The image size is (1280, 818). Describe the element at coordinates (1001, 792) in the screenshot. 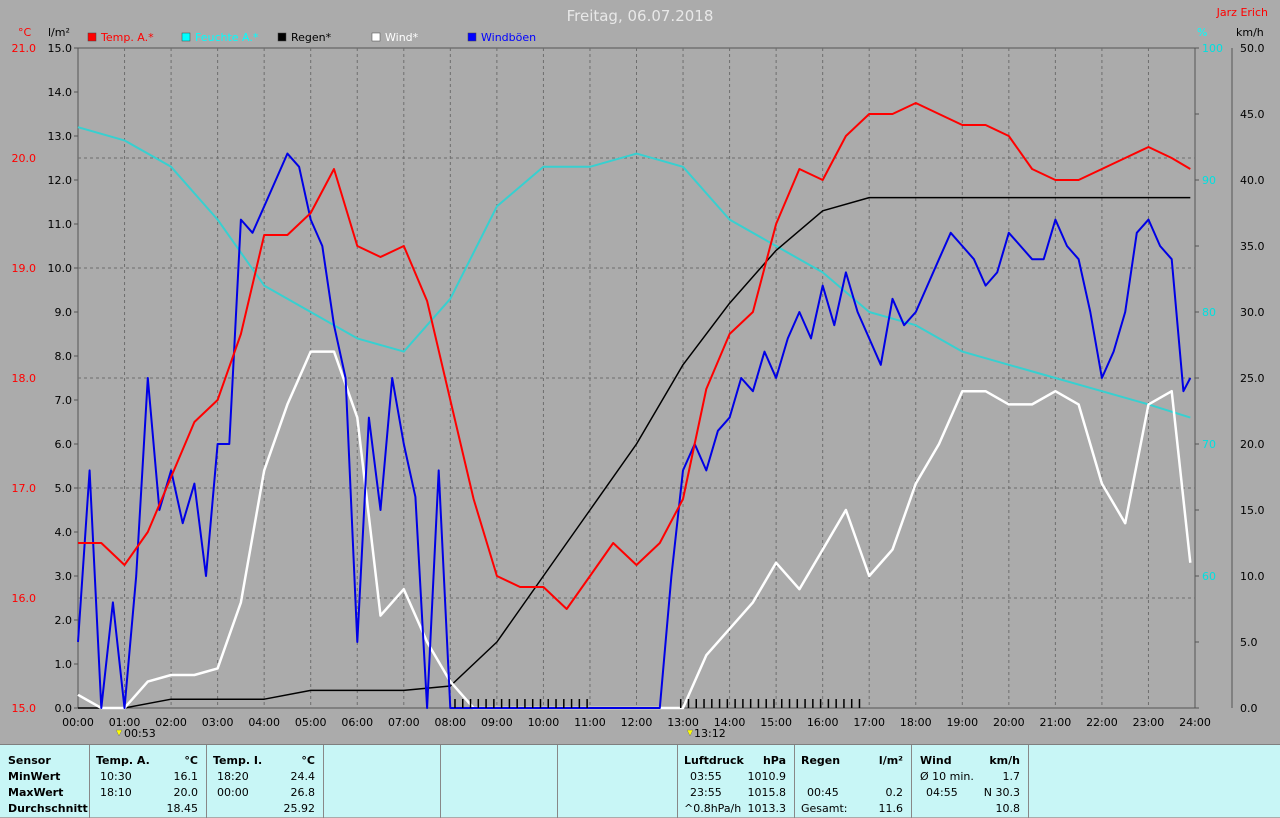

I see `wind-max: N 30.3` at that location.